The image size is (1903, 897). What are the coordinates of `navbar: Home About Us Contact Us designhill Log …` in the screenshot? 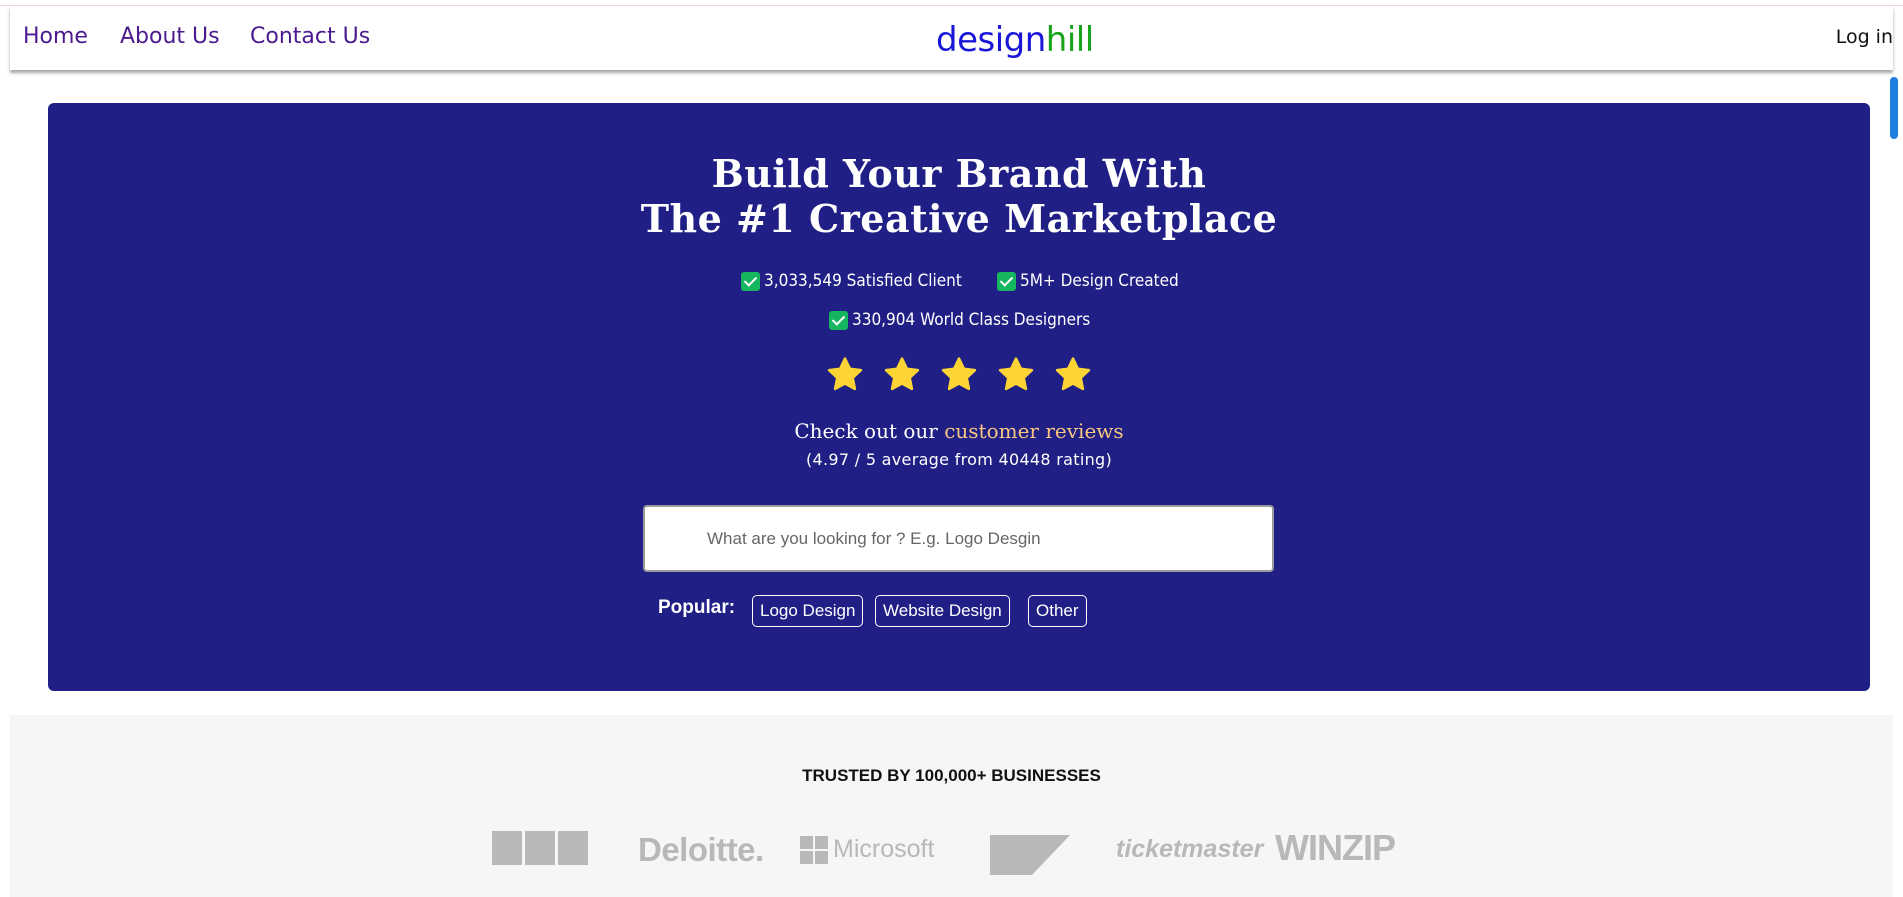 It's located at (951, 38).